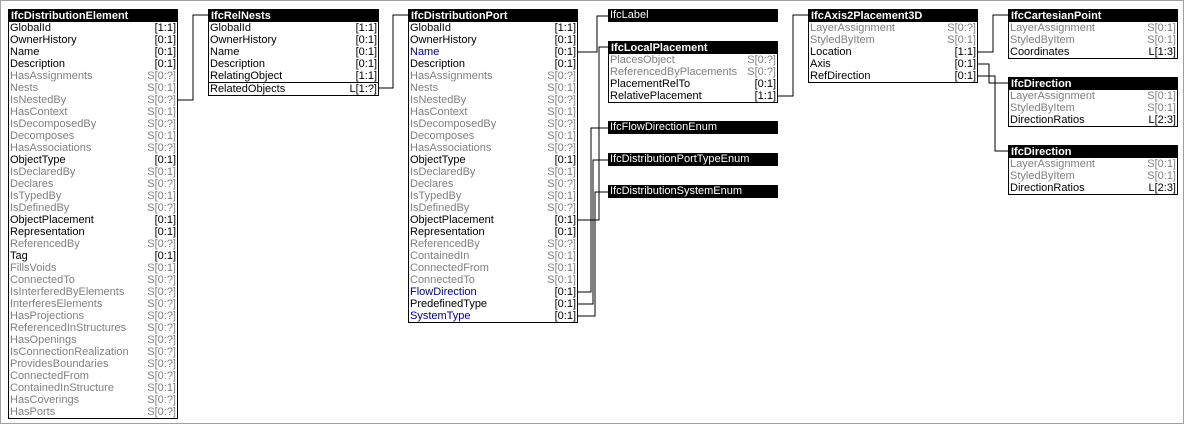  I want to click on attribute-row: Location [1:1], so click(893, 52).